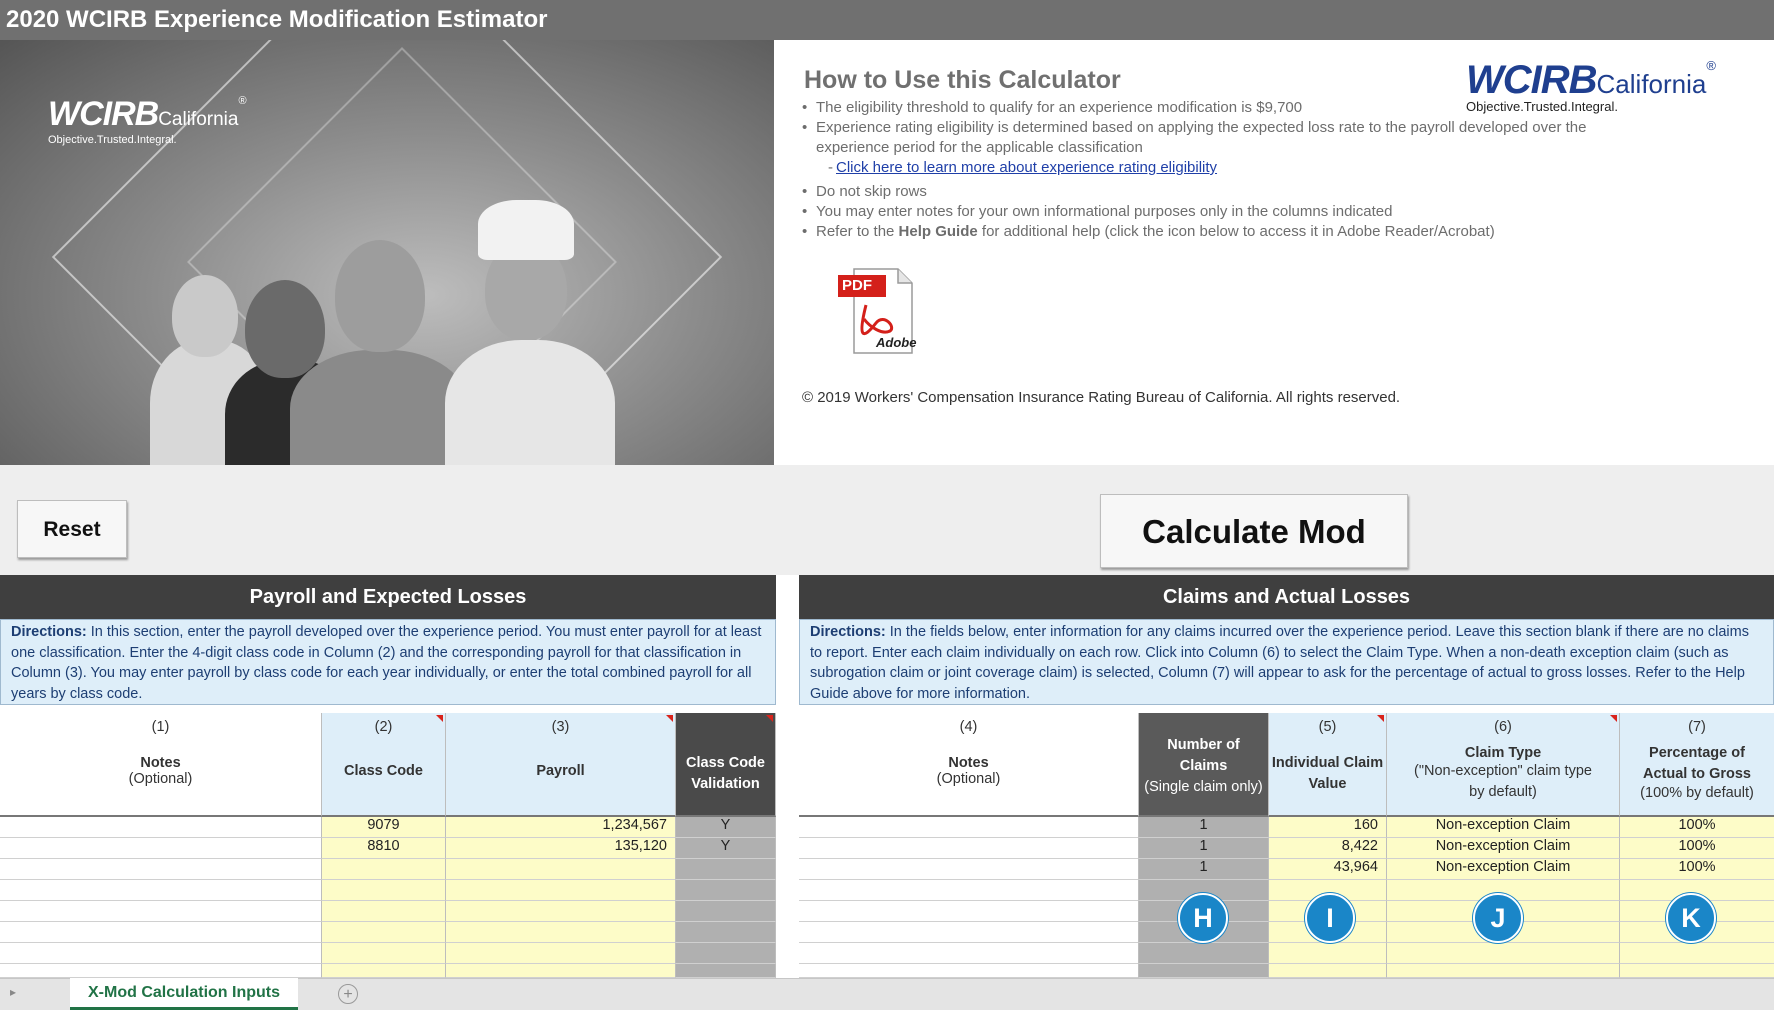 The height and width of the screenshot is (1010, 1774). Describe the element at coordinates (1328, 848) in the screenshot. I see `claim-value-cell: 8,422` at that location.